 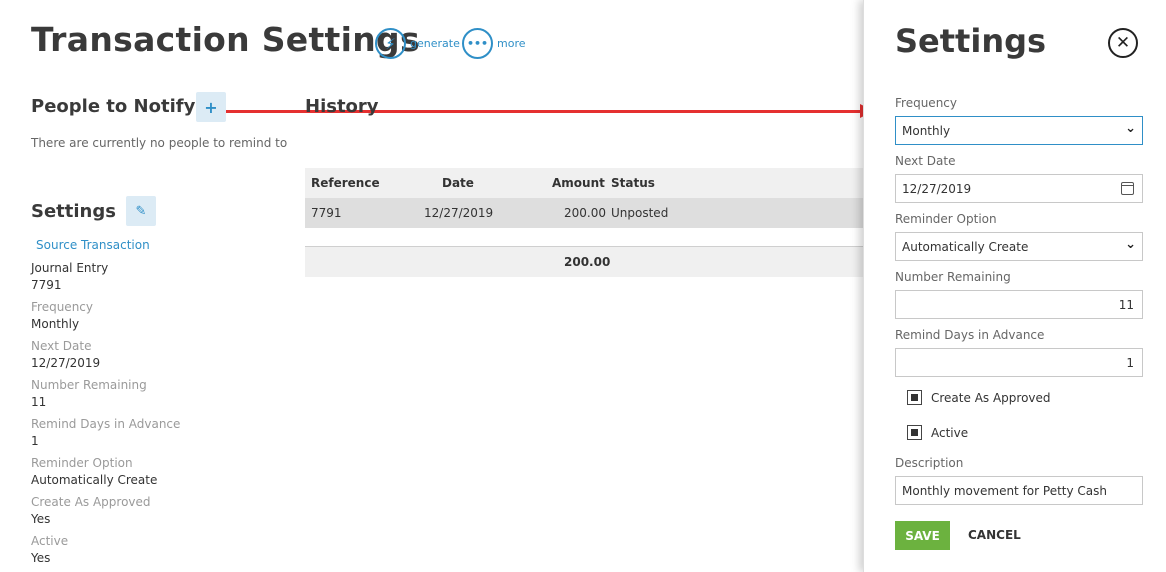 I want to click on summary-active-label: Active, so click(x=50, y=541).